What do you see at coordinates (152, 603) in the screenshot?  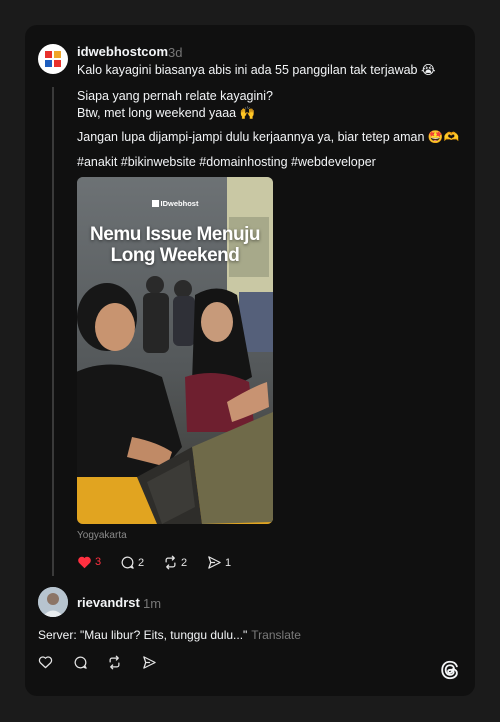 I see `reply-time: 1m` at bounding box center [152, 603].